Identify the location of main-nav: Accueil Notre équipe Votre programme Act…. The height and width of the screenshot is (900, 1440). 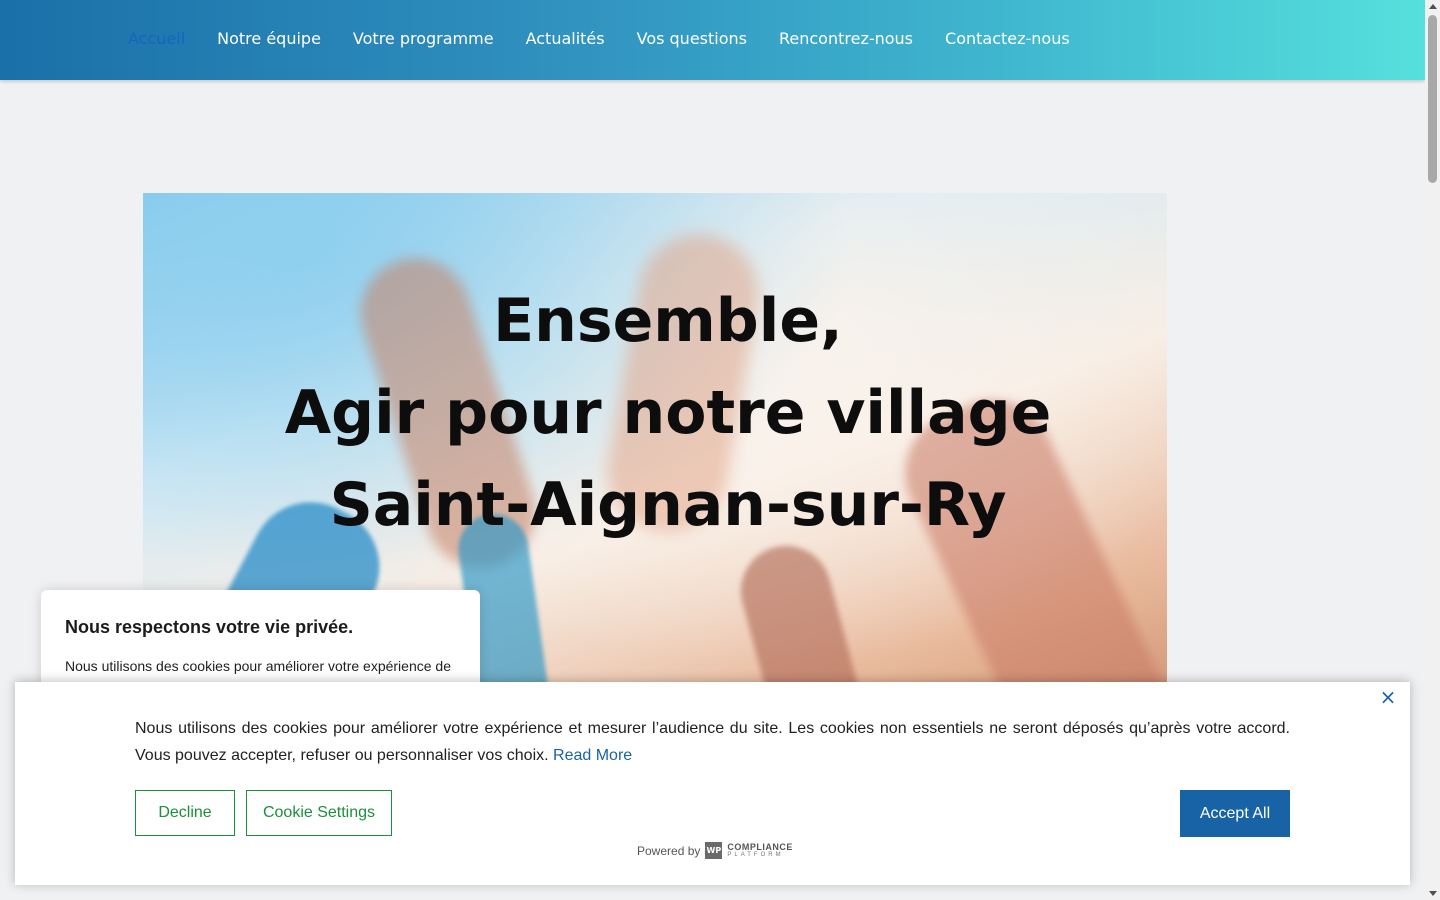
(599, 39).